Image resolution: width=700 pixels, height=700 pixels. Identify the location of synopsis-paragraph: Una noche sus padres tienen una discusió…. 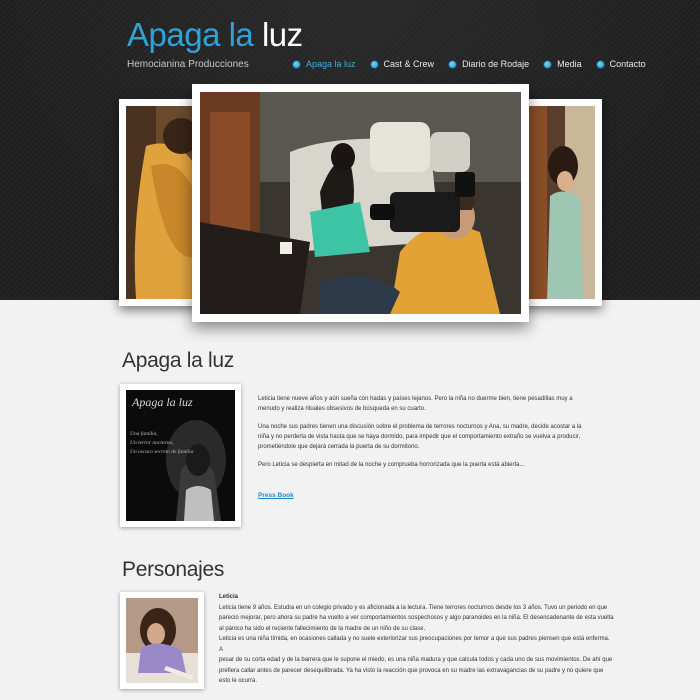
(420, 437).